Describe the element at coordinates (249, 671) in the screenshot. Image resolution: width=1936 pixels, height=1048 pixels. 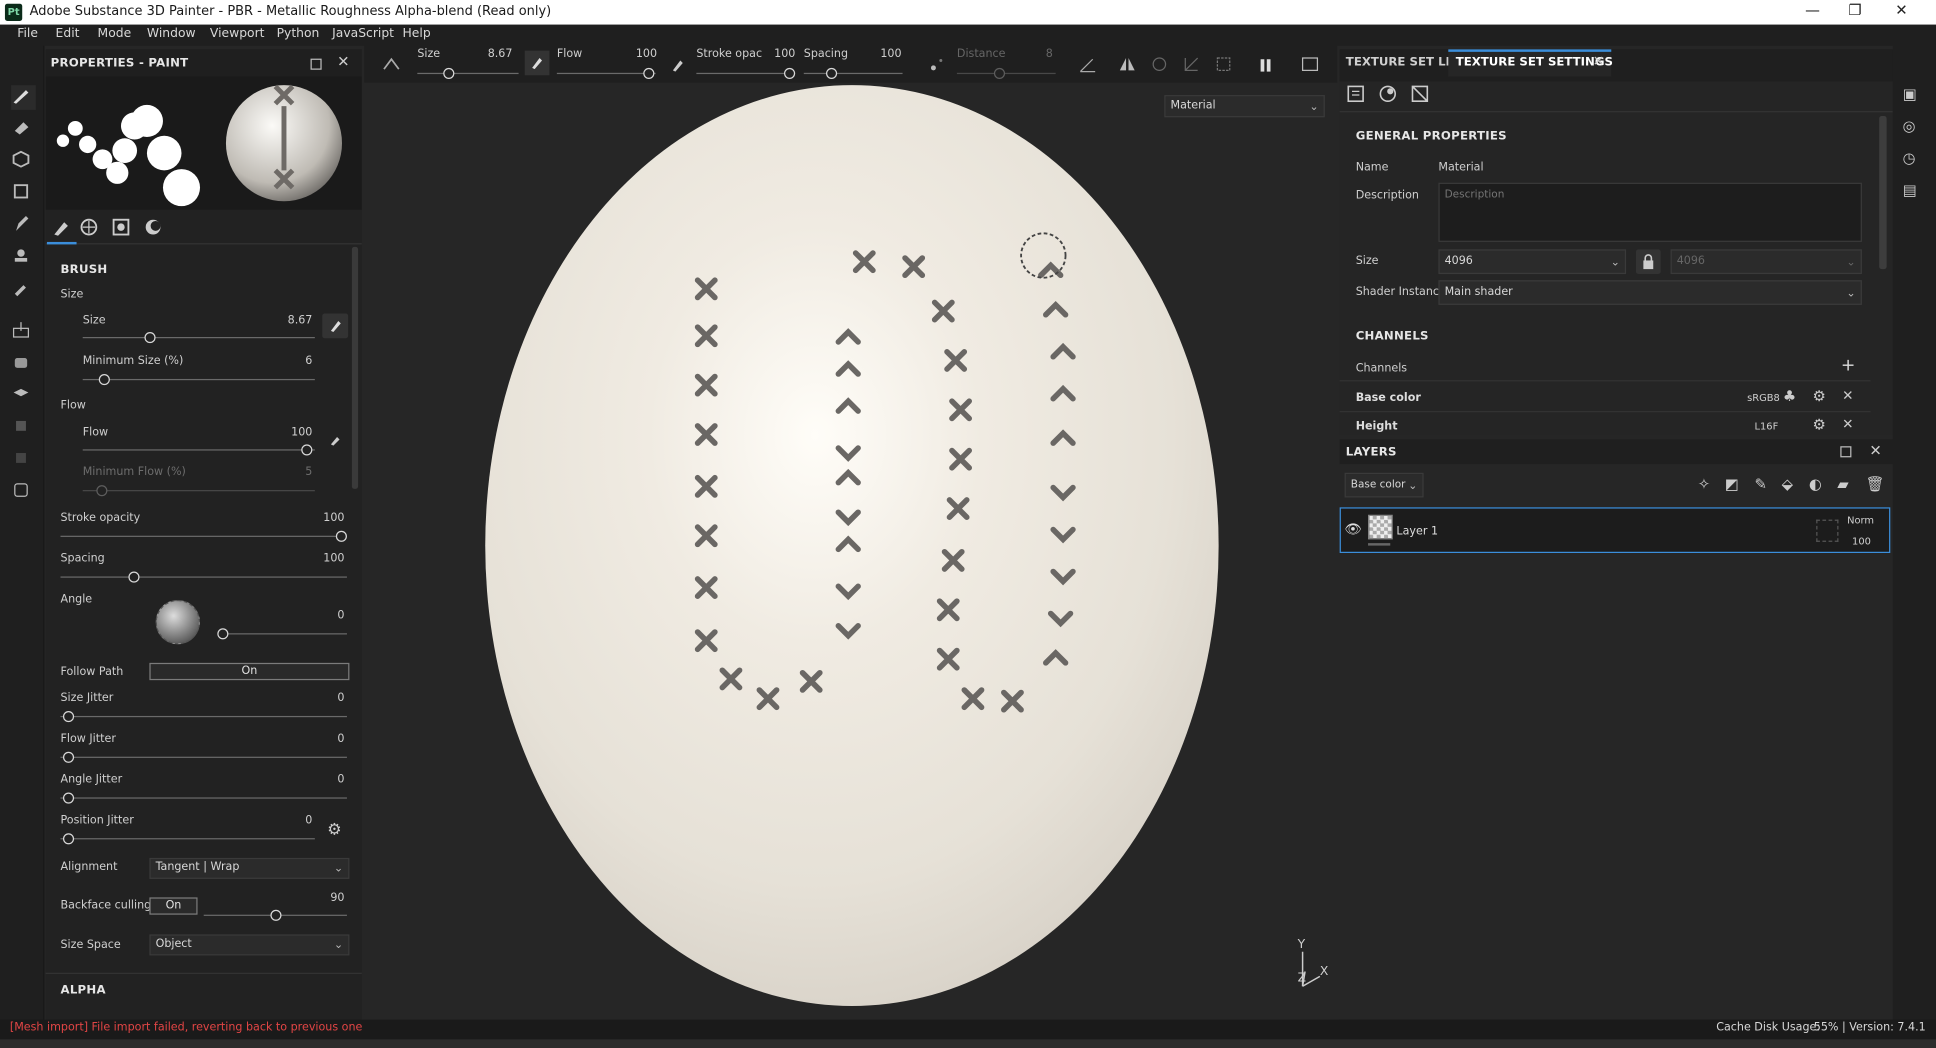
I see `follow-path-toggle: On` at that location.